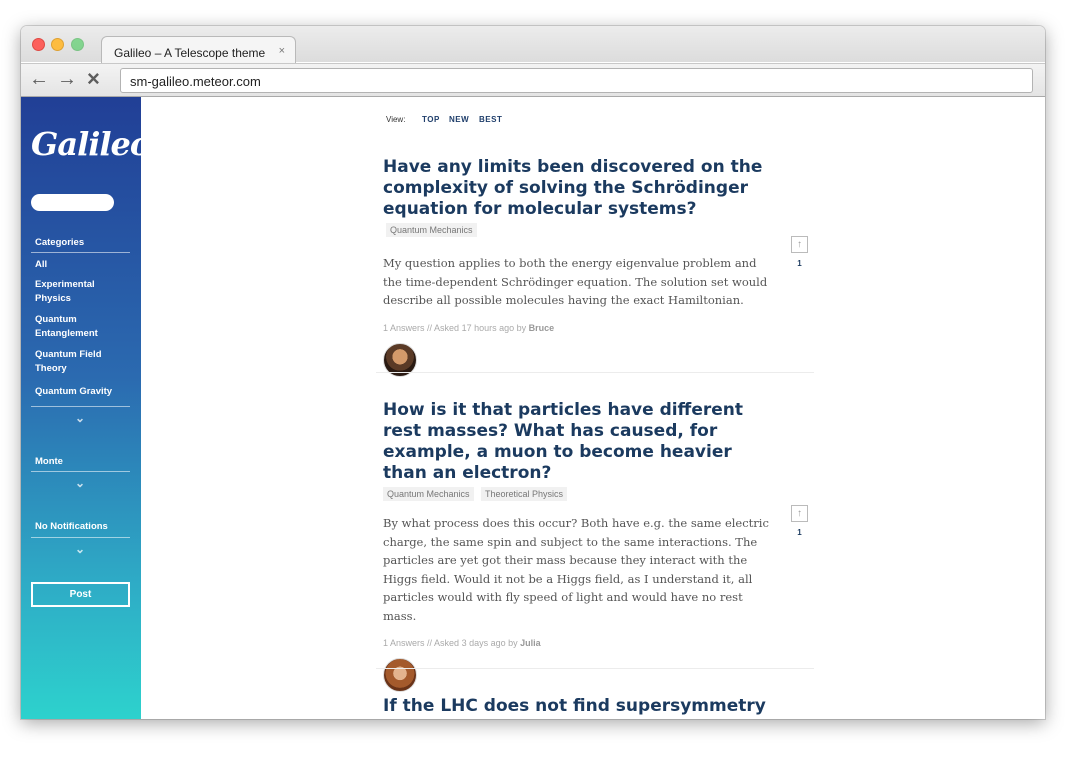  What do you see at coordinates (71, 526) in the screenshot?
I see `notifications-heading: No Notifications` at bounding box center [71, 526].